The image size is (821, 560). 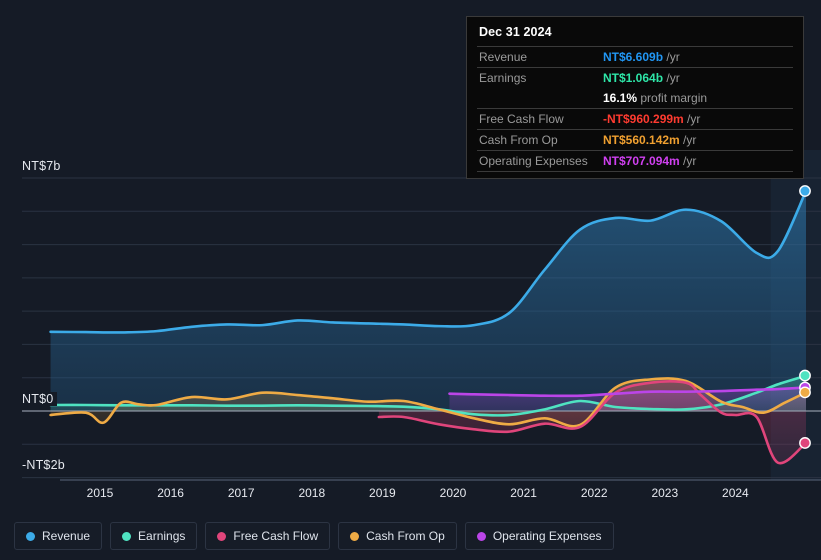 What do you see at coordinates (697, 77) in the screenshot?
I see `tooltip-row-value: NT$1.064b /yr` at bounding box center [697, 77].